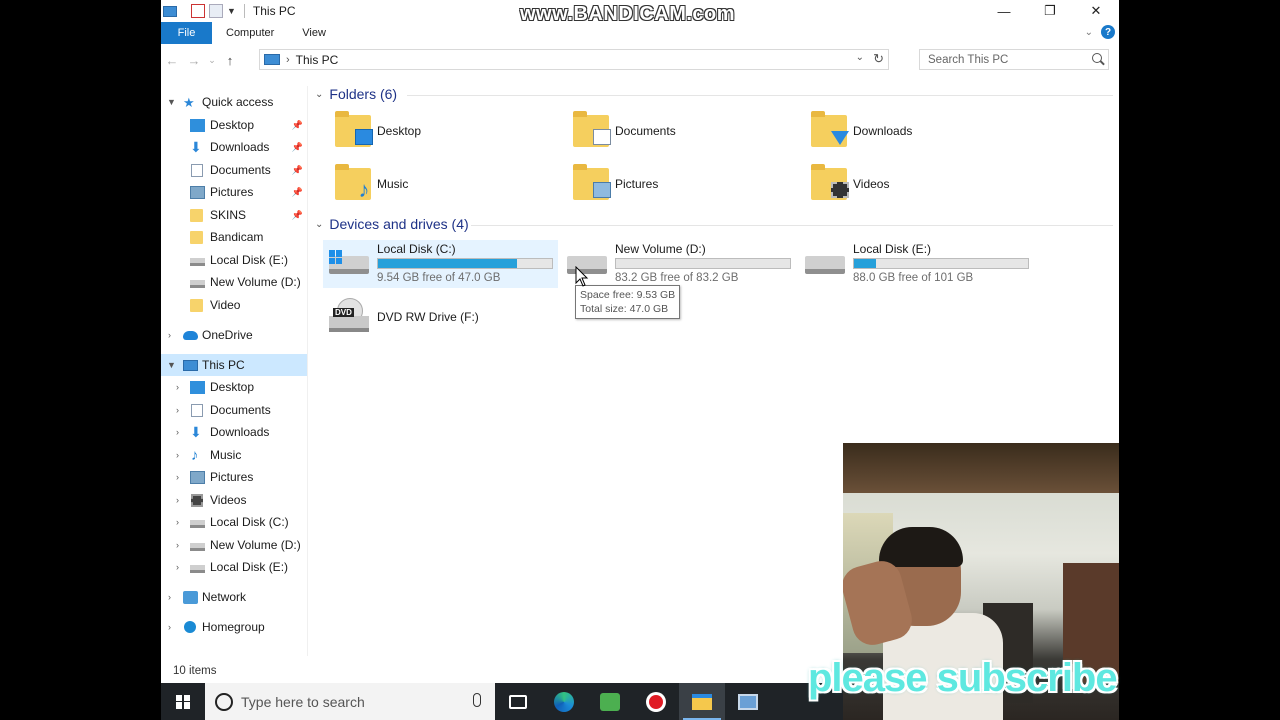 The height and width of the screenshot is (720, 1280). Describe the element at coordinates (234, 432) in the screenshot. I see `sidebar-item-pc-downloads: › ⬇ Downloads` at that location.